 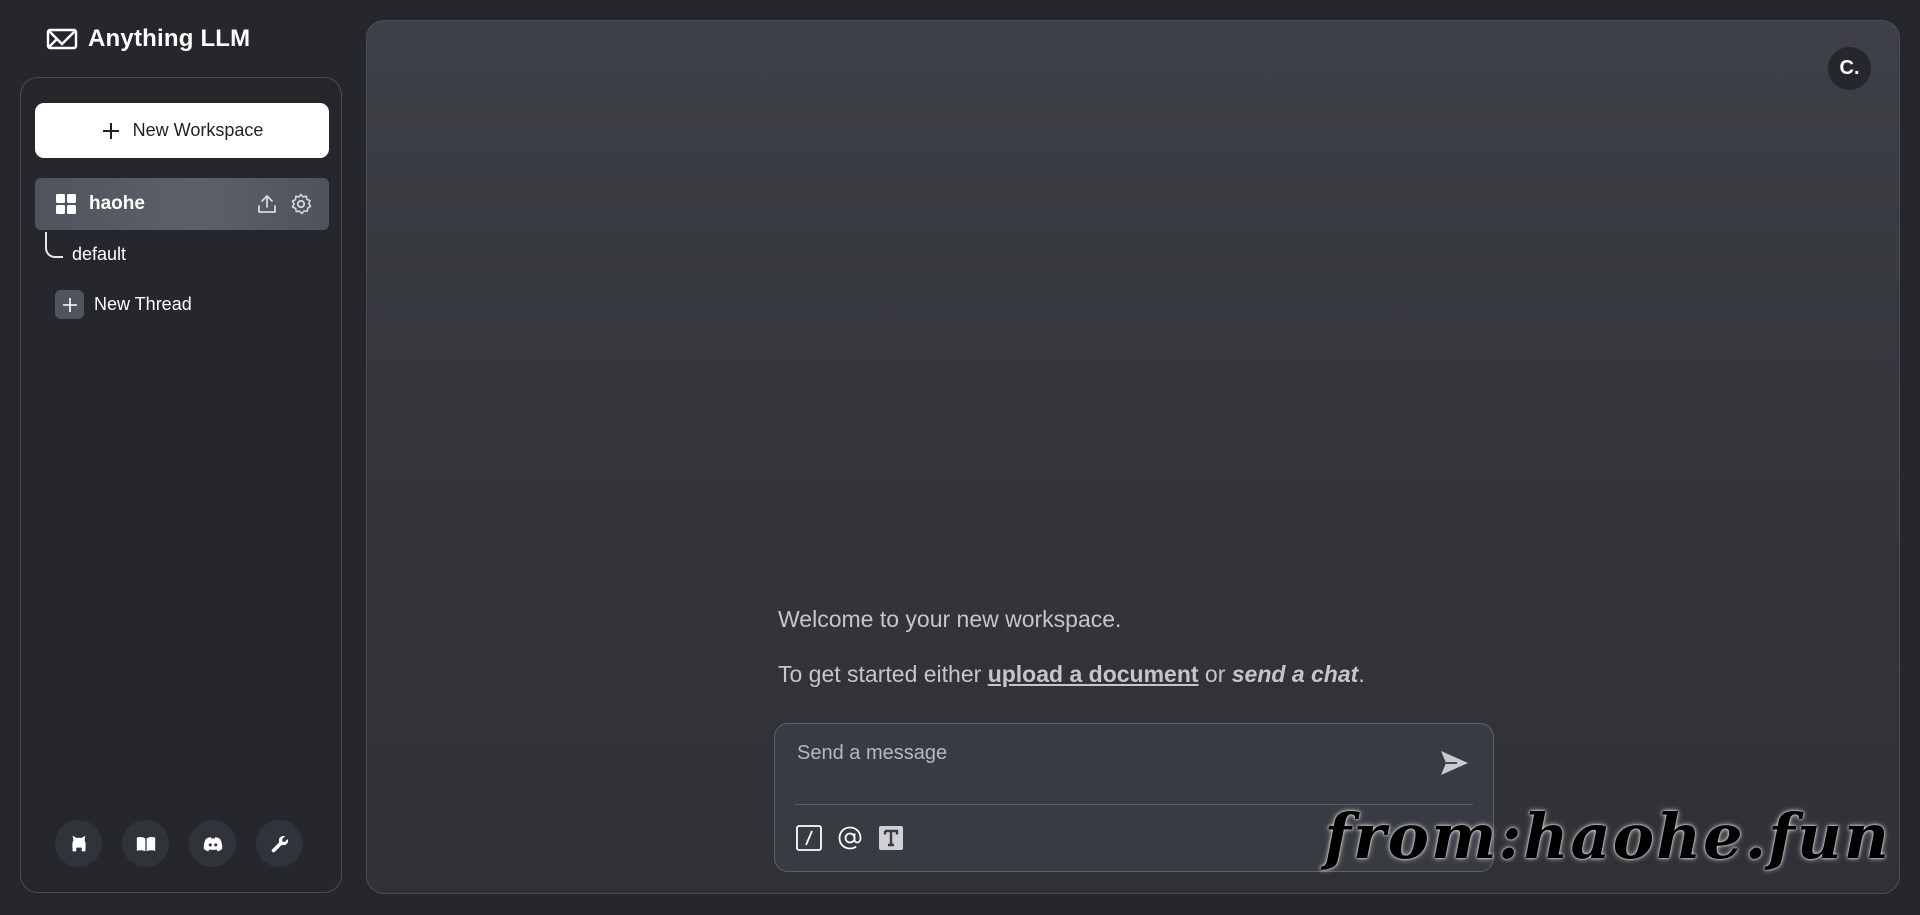 What do you see at coordinates (809, 838) in the screenshot?
I see `slash-command-icon` at bounding box center [809, 838].